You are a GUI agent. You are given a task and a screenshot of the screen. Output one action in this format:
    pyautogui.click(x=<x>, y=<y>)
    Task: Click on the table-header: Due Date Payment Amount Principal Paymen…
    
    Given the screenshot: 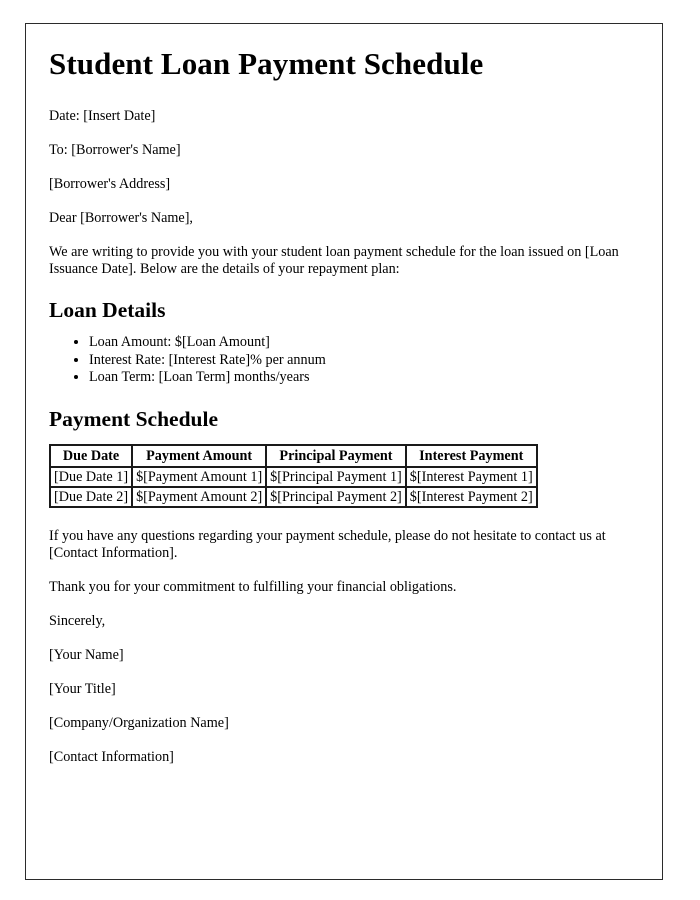 What is the action you would take?
    pyautogui.click(x=293, y=455)
    